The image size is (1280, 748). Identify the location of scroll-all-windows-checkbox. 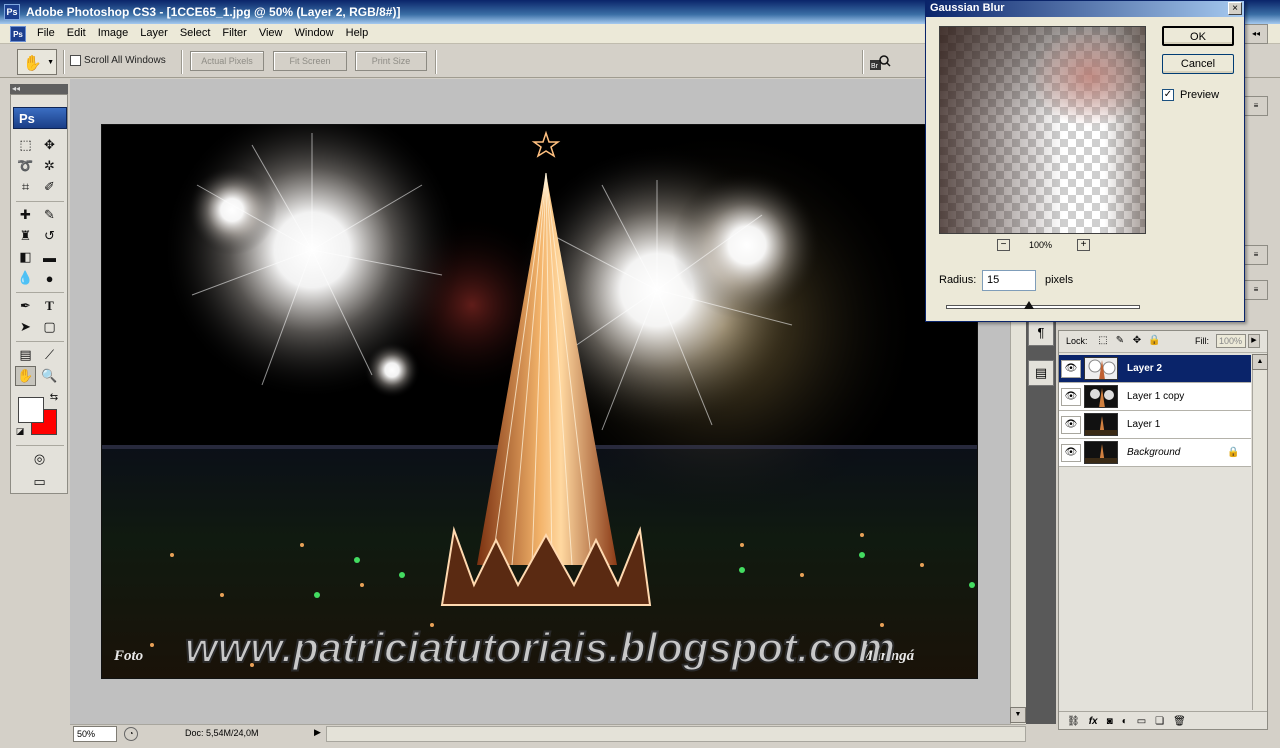
(75, 60).